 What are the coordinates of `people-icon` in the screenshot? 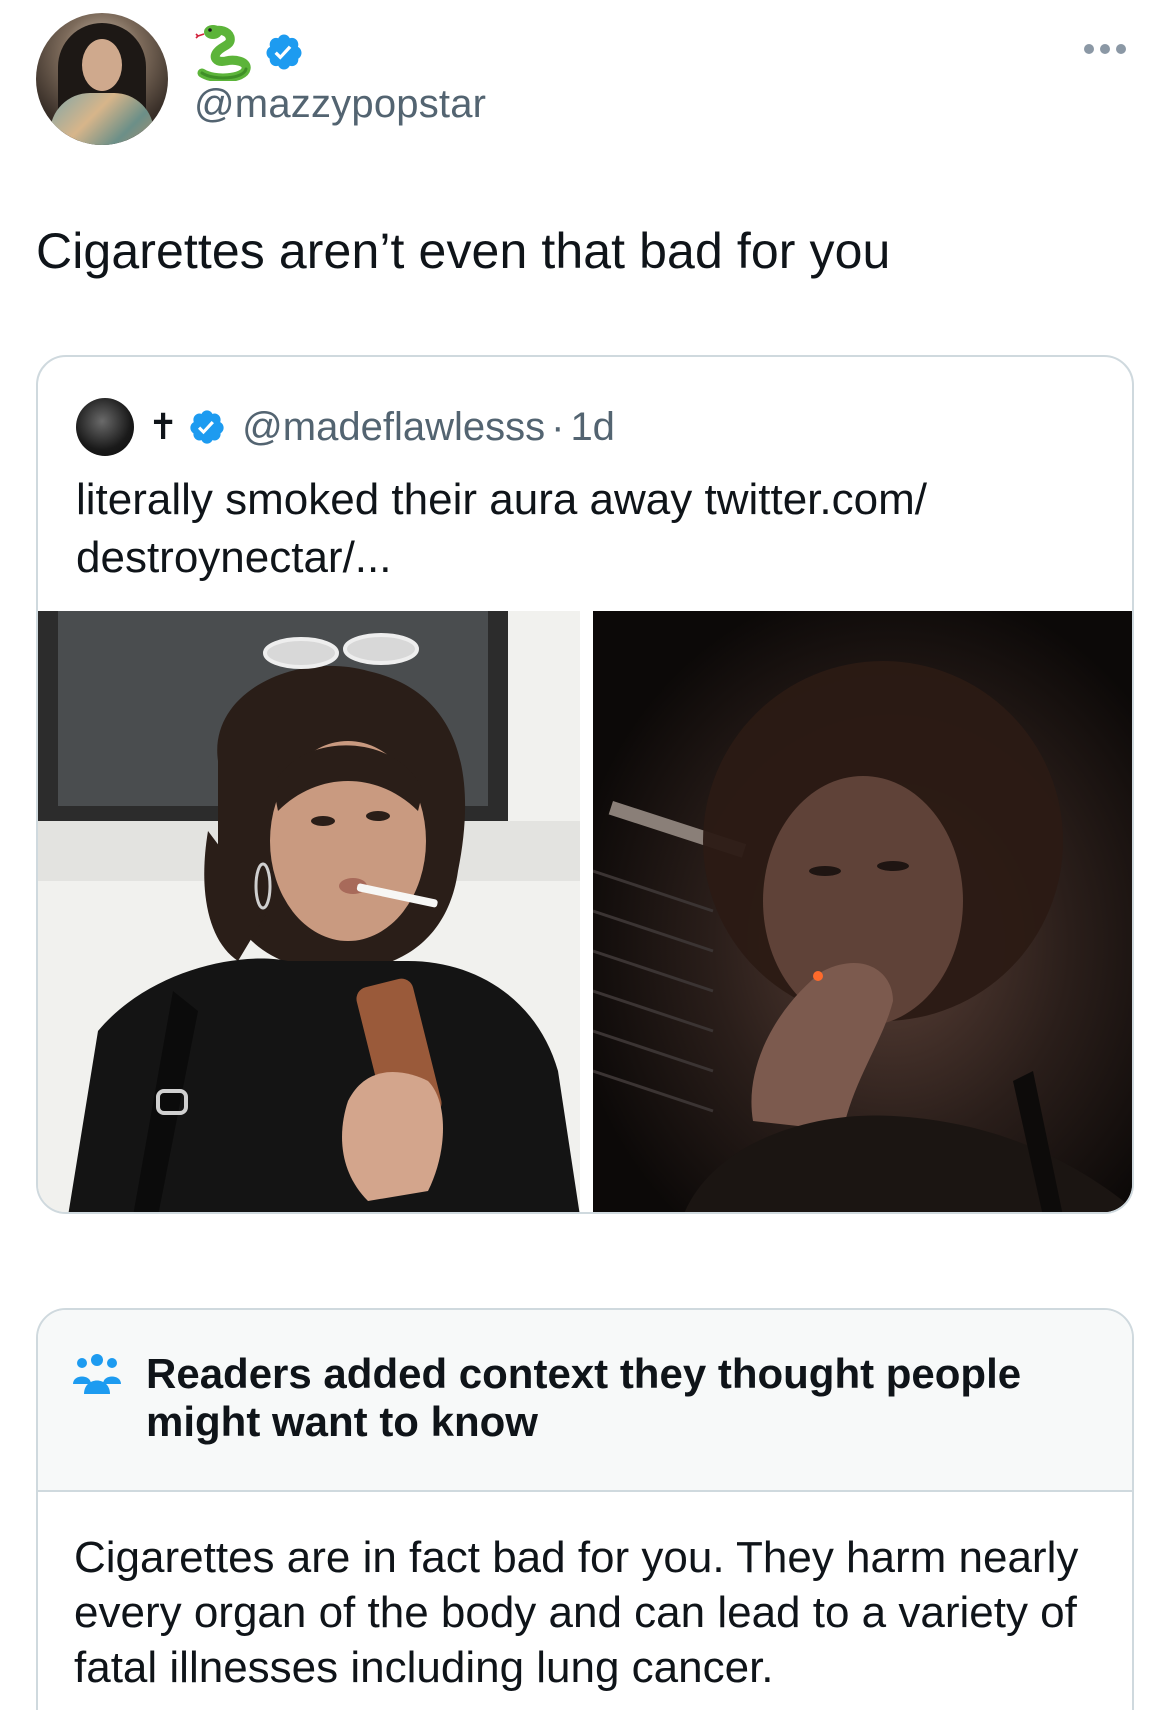 It's located at (97, 1374).